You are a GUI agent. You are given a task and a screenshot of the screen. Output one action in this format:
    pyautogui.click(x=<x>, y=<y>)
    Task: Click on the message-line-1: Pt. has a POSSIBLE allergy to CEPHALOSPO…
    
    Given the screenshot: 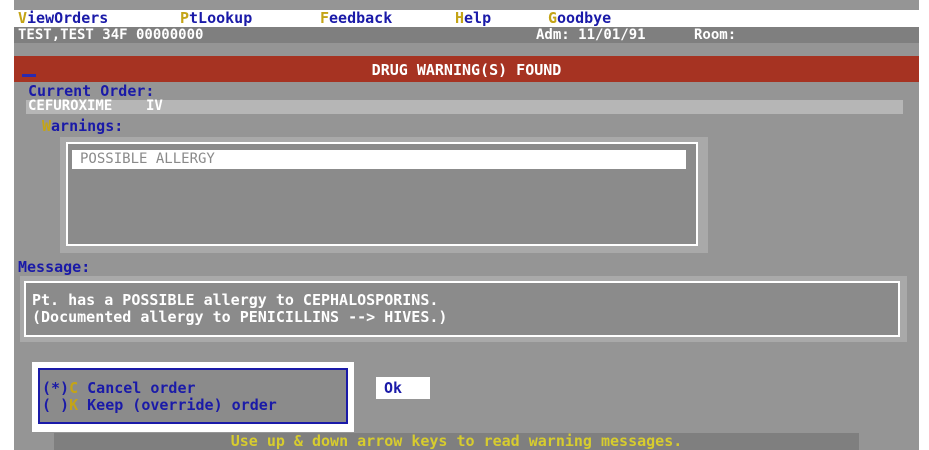 What is the action you would take?
    pyautogui.click(x=235, y=300)
    